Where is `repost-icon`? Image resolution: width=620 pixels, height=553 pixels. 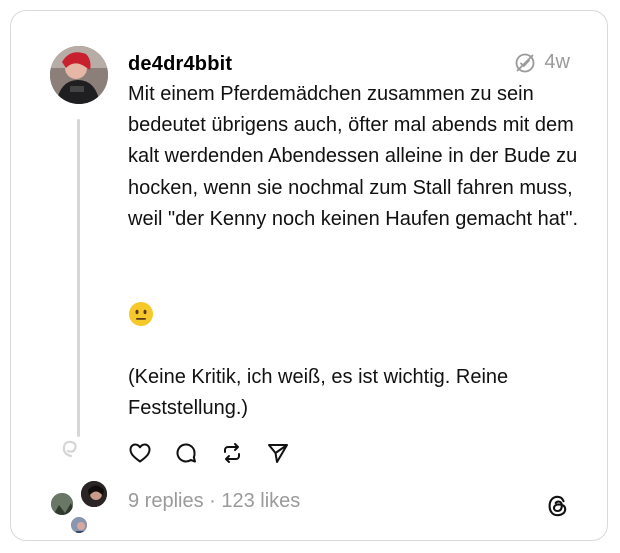 repost-icon is located at coordinates (232, 453).